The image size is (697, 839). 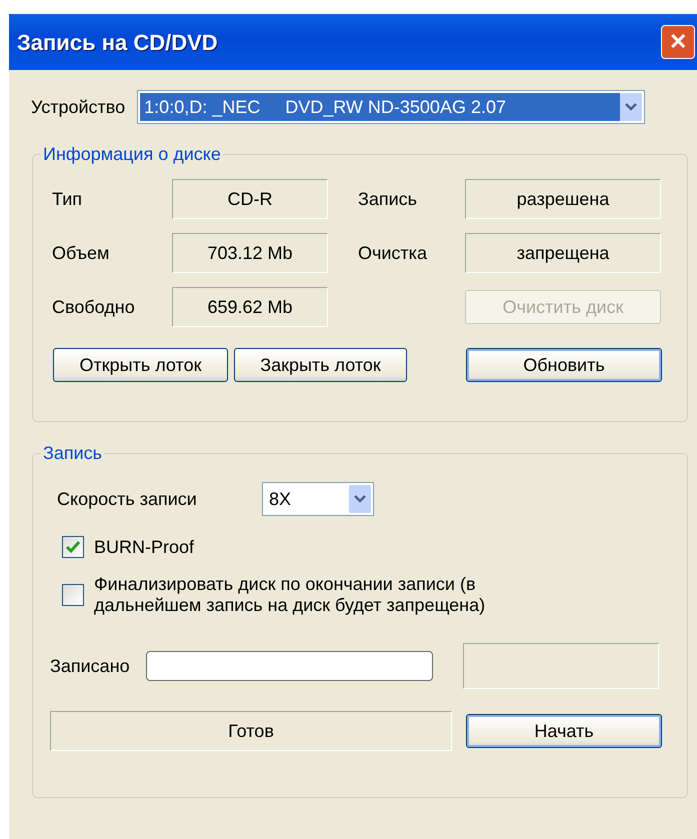 I want to click on field-label: Свободно, so click(x=94, y=307).